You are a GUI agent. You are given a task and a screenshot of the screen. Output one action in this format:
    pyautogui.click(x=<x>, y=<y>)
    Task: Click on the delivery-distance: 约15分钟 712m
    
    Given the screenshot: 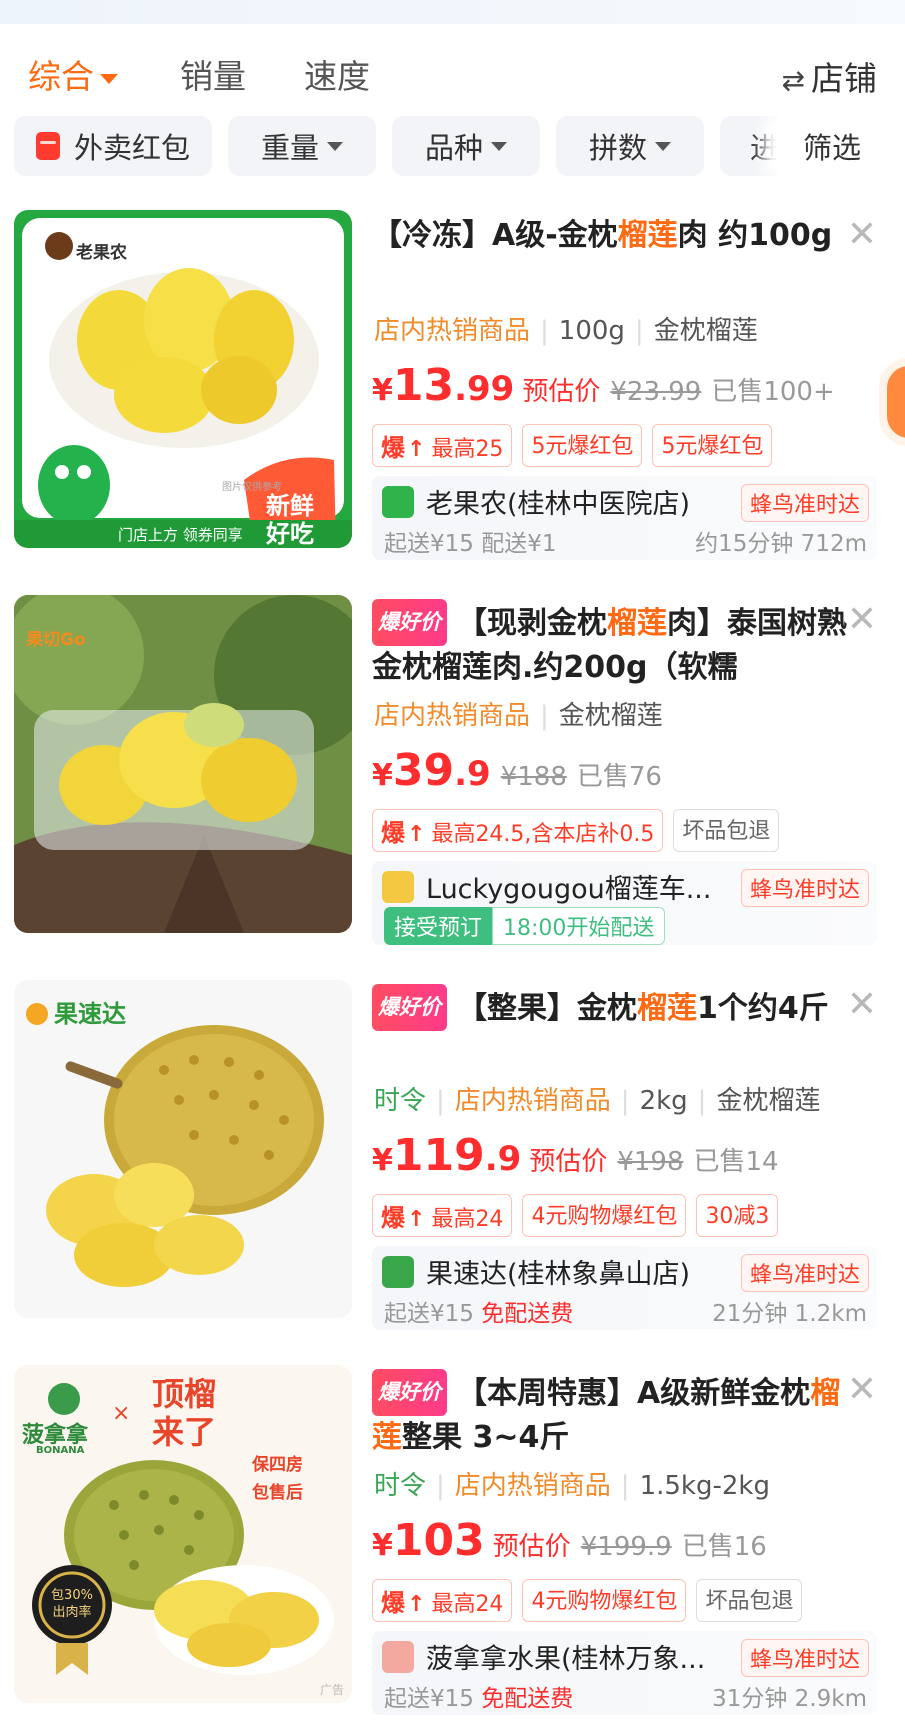 What is the action you would take?
    pyautogui.click(x=781, y=544)
    